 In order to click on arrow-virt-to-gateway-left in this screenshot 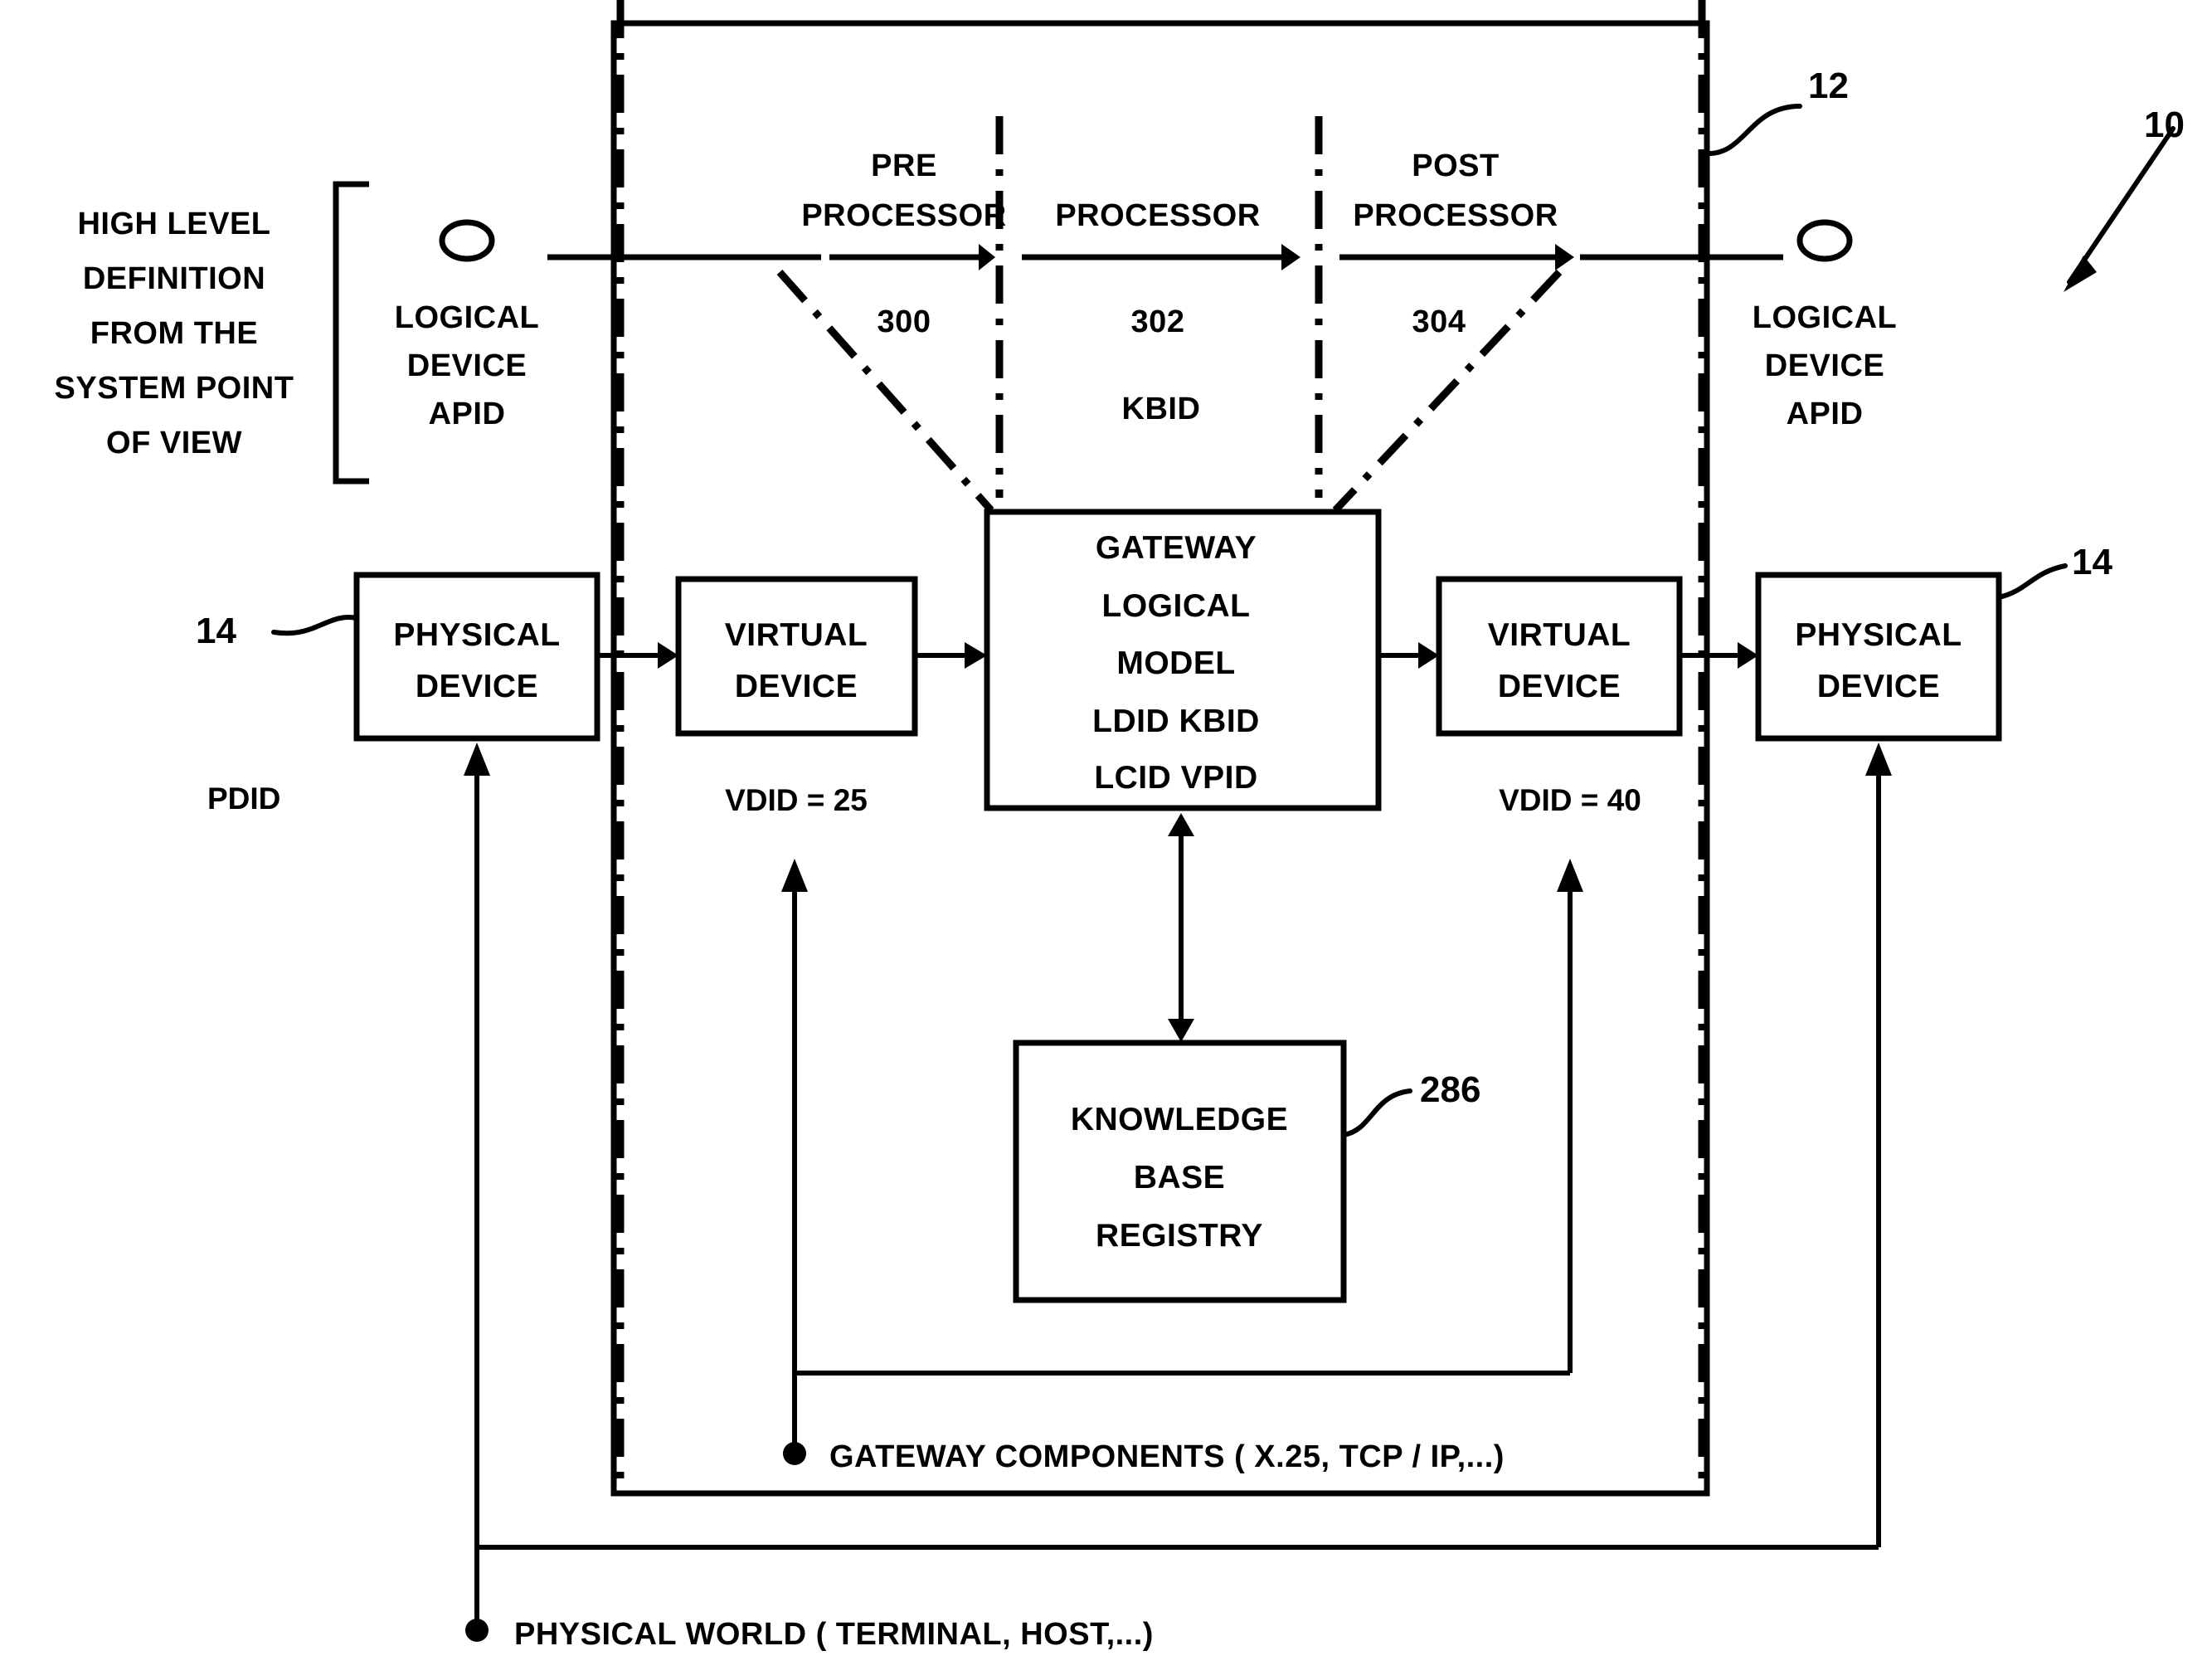, I will do `click(951, 655)`.